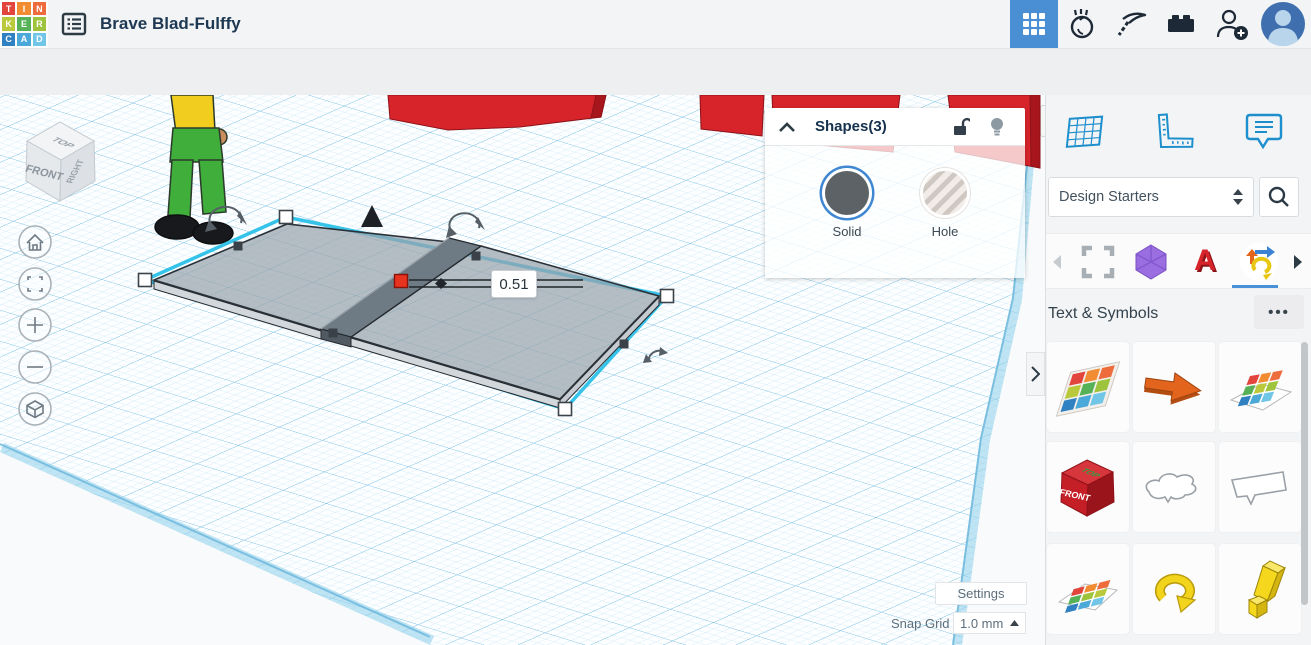 The height and width of the screenshot is (645, 1311). I want to click on logo-letter: R, so click(39, 24).